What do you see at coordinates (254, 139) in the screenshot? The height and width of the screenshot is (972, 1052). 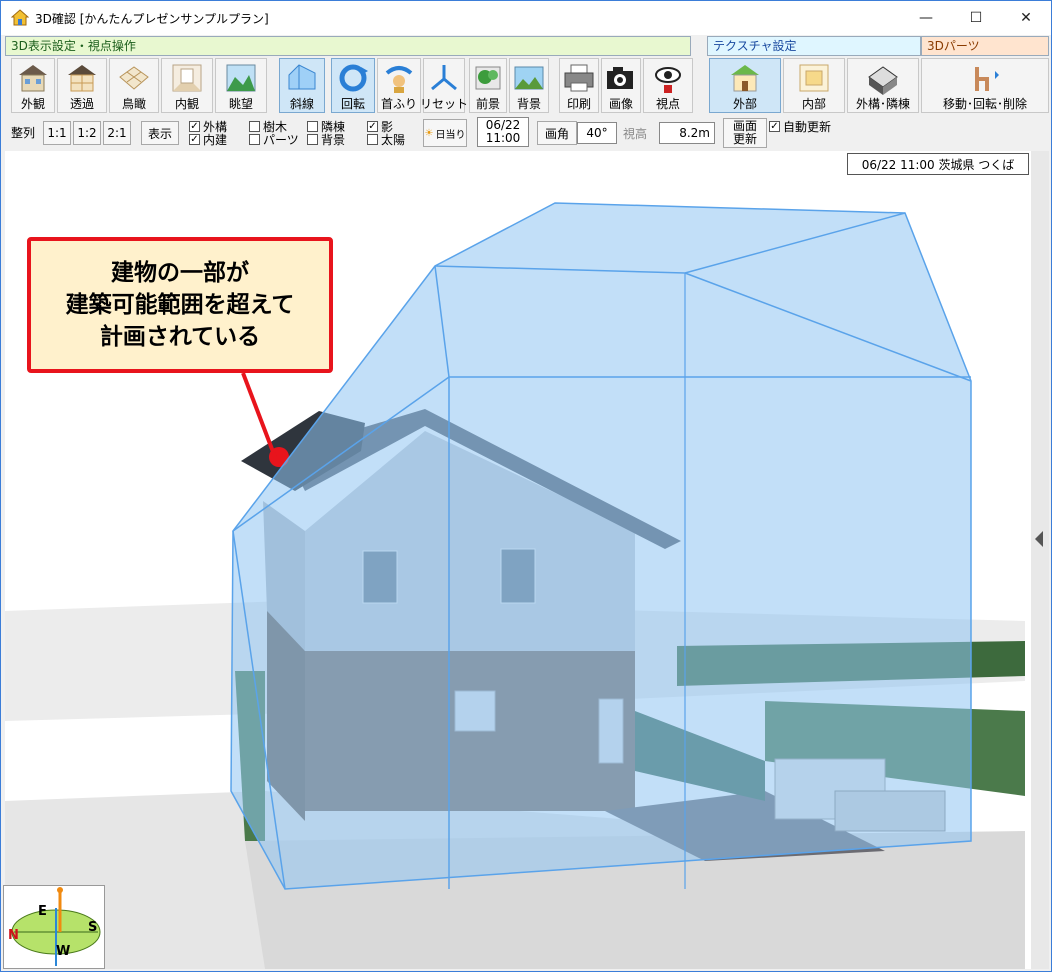 I see `parts-check-box` at bounding box center [254, 139].